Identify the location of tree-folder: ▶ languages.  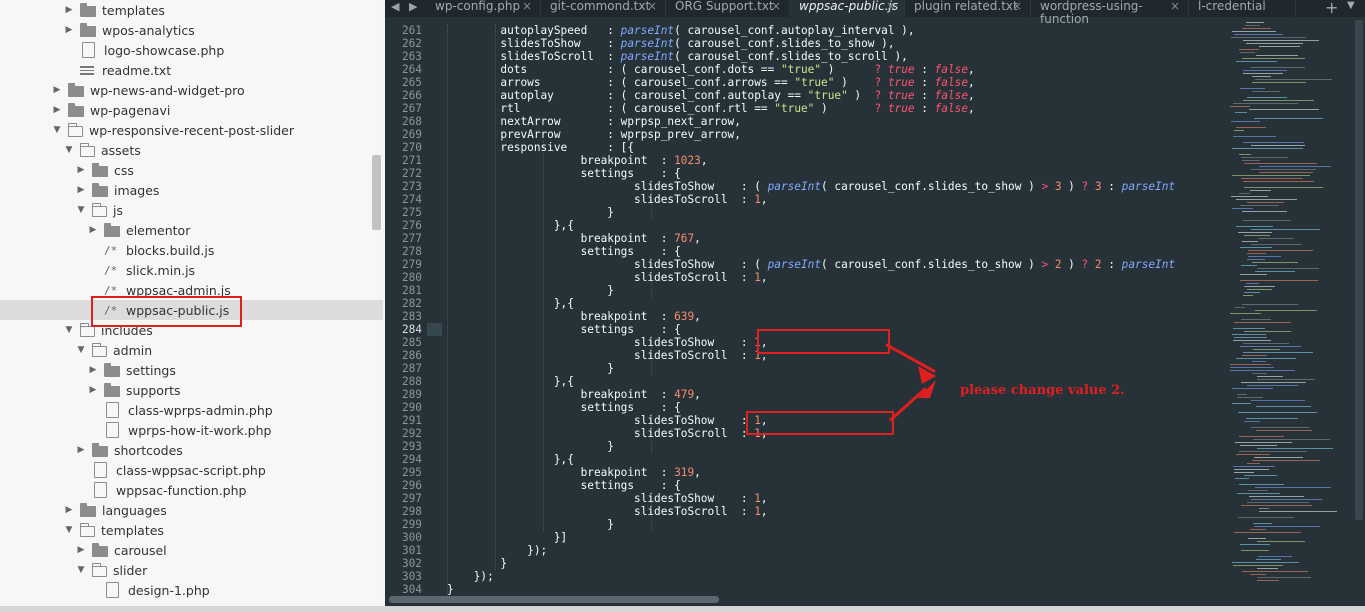
(191, 510).